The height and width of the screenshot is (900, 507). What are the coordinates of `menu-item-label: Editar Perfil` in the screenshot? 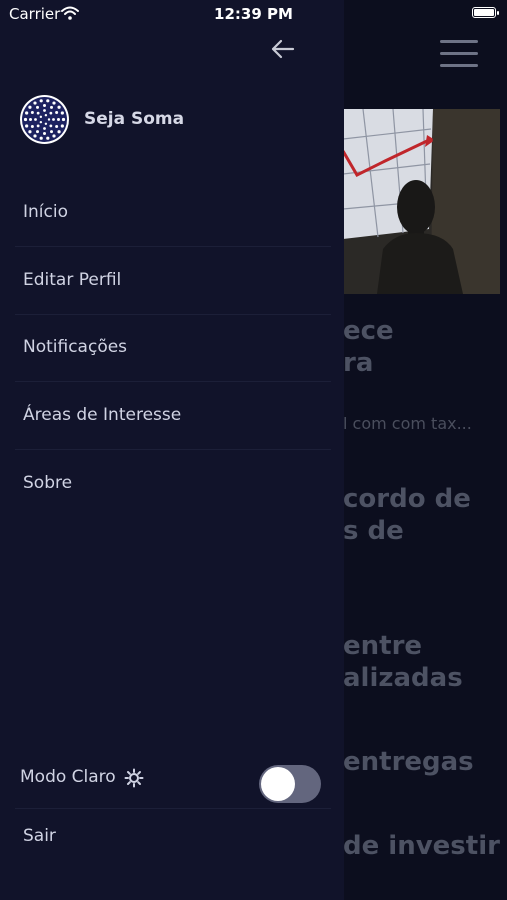 It's located at (72, 280).